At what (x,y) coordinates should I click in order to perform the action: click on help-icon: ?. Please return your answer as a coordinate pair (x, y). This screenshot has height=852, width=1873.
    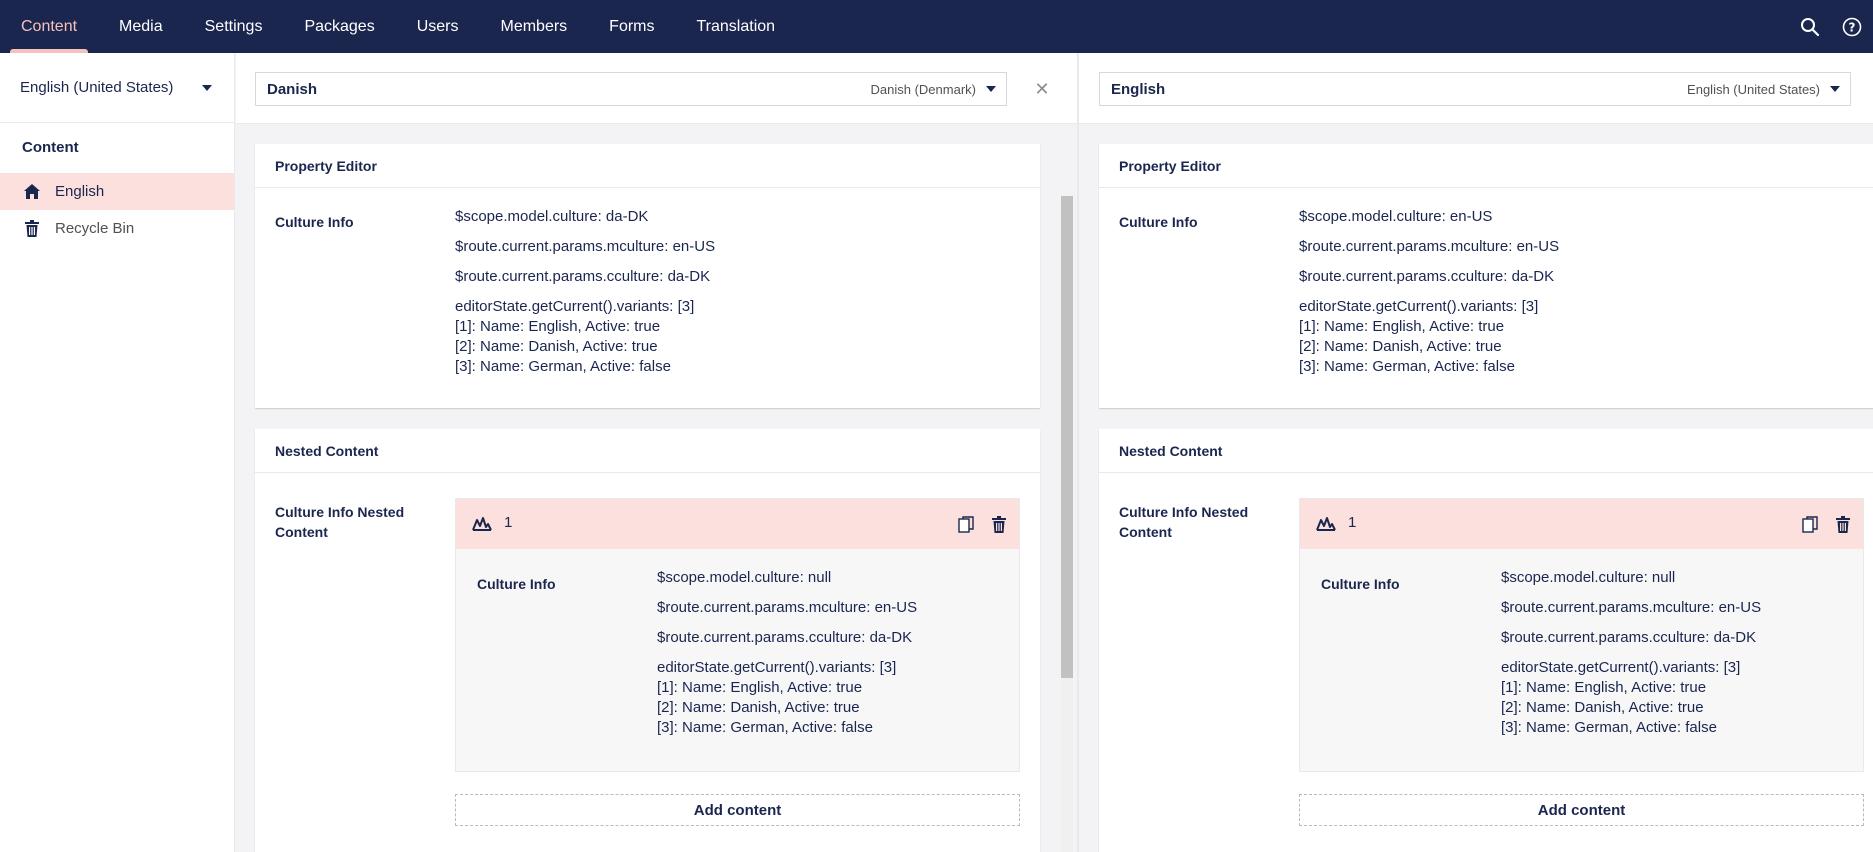
    Looking at the image, I should click on (1852, 26).